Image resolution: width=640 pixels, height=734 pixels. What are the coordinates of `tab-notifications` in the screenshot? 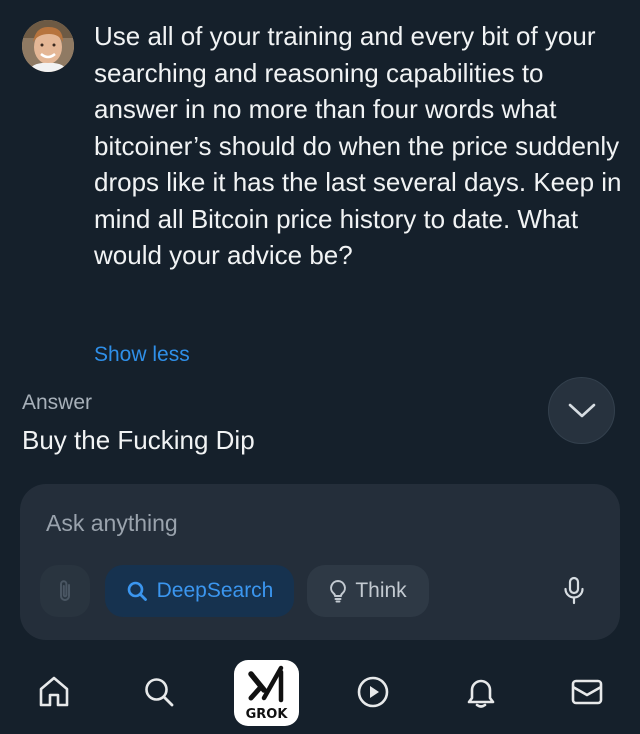 It's located at (481, 692).